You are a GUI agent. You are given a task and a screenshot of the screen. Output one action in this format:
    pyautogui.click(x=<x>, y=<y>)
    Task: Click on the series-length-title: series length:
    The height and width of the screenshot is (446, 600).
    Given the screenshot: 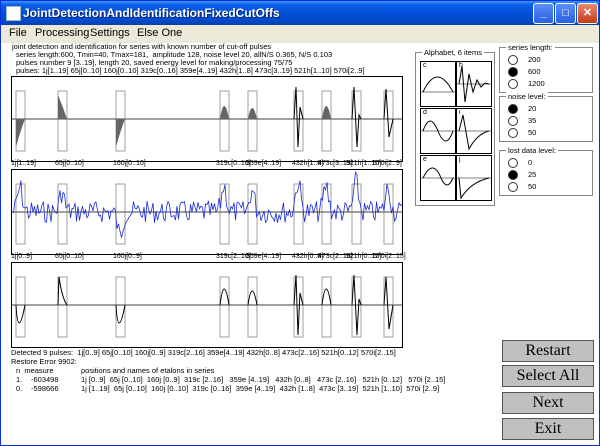 What is the action you would take?
    pyautogui.click(x=530, y=47)
    